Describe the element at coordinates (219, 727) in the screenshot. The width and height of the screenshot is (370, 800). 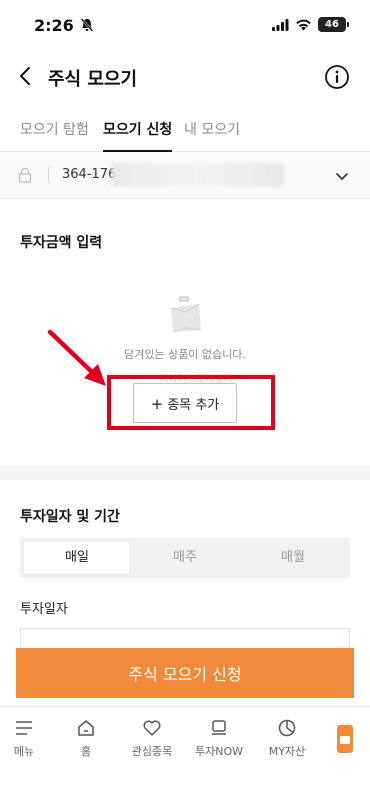
I see `screen-icon` at that location.